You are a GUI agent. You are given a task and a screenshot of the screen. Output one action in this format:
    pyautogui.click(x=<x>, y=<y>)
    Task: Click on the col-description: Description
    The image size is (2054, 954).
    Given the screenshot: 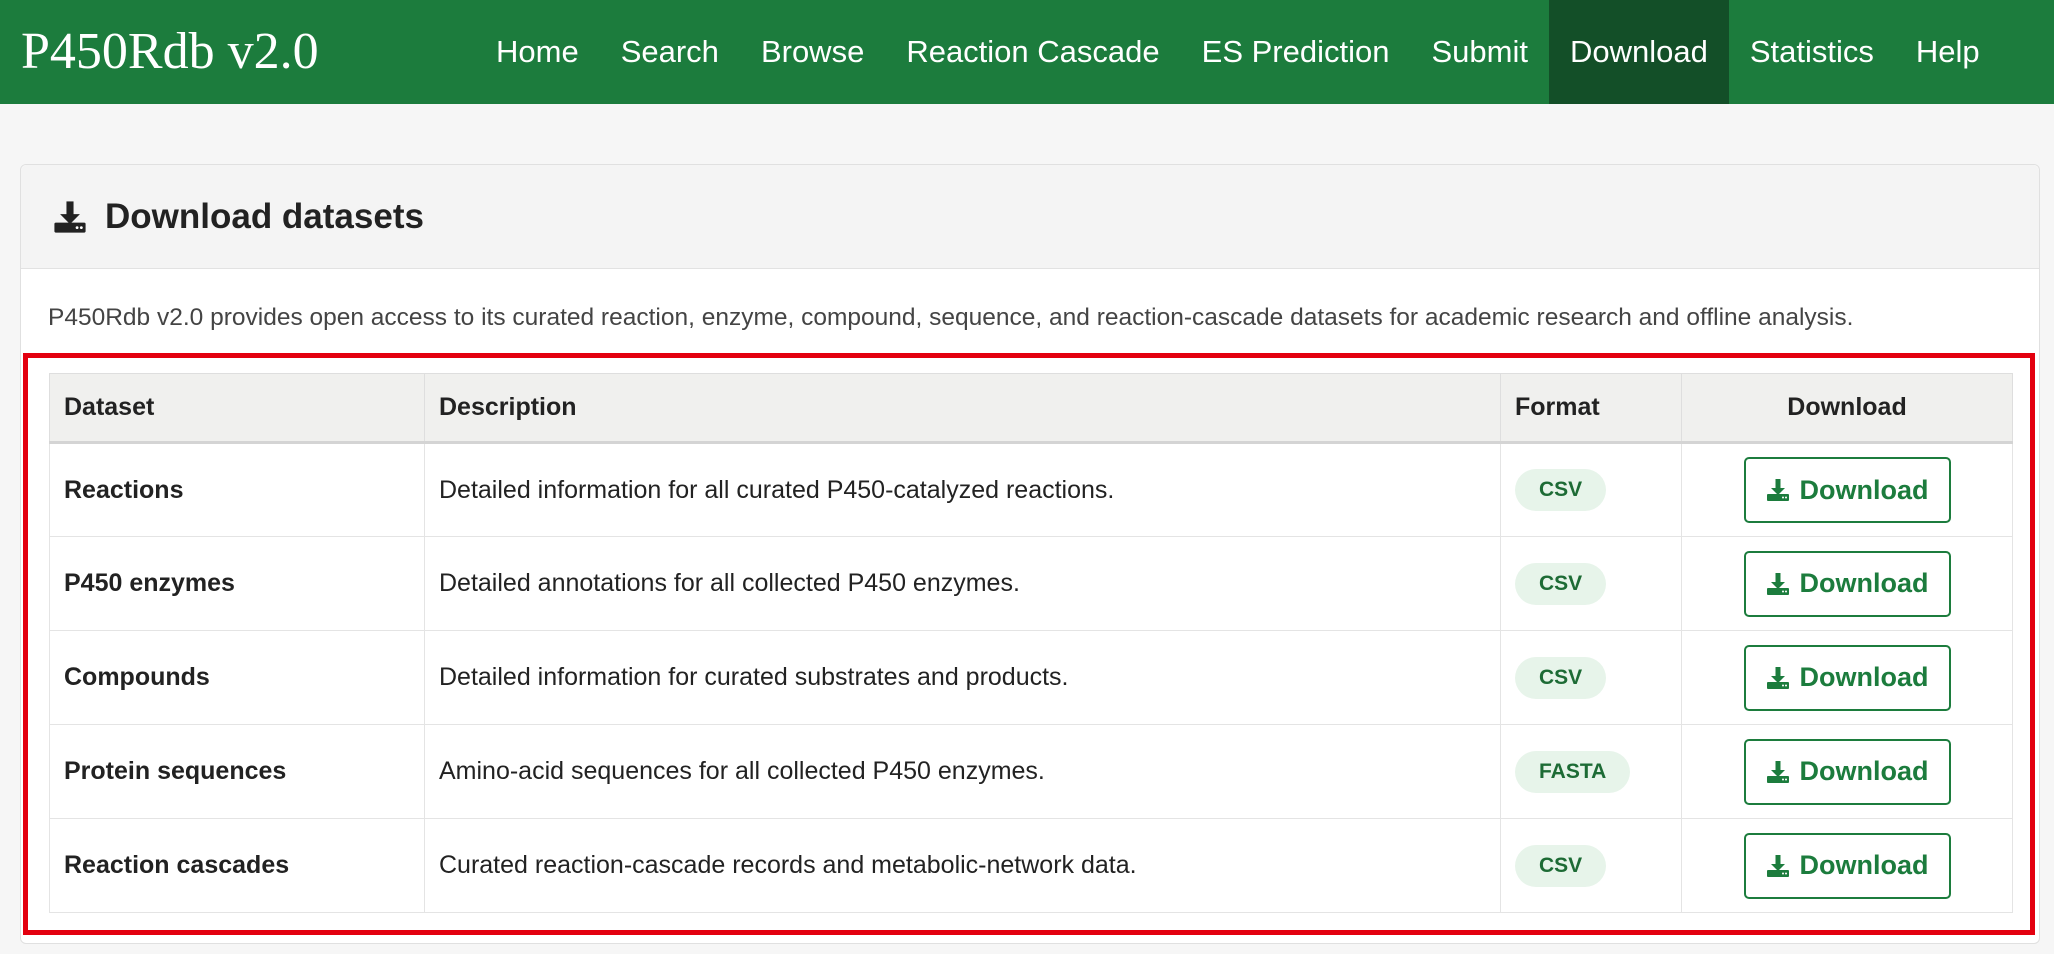 What is the action you would take?
    pyautogui.click(x=962, y=408)
    